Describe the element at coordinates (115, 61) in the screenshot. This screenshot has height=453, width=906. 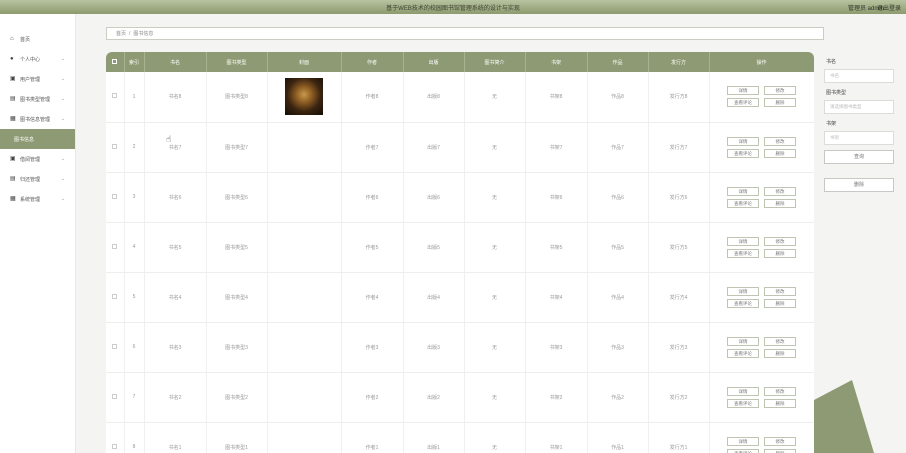
I see `select-all-checkbox` at that location.